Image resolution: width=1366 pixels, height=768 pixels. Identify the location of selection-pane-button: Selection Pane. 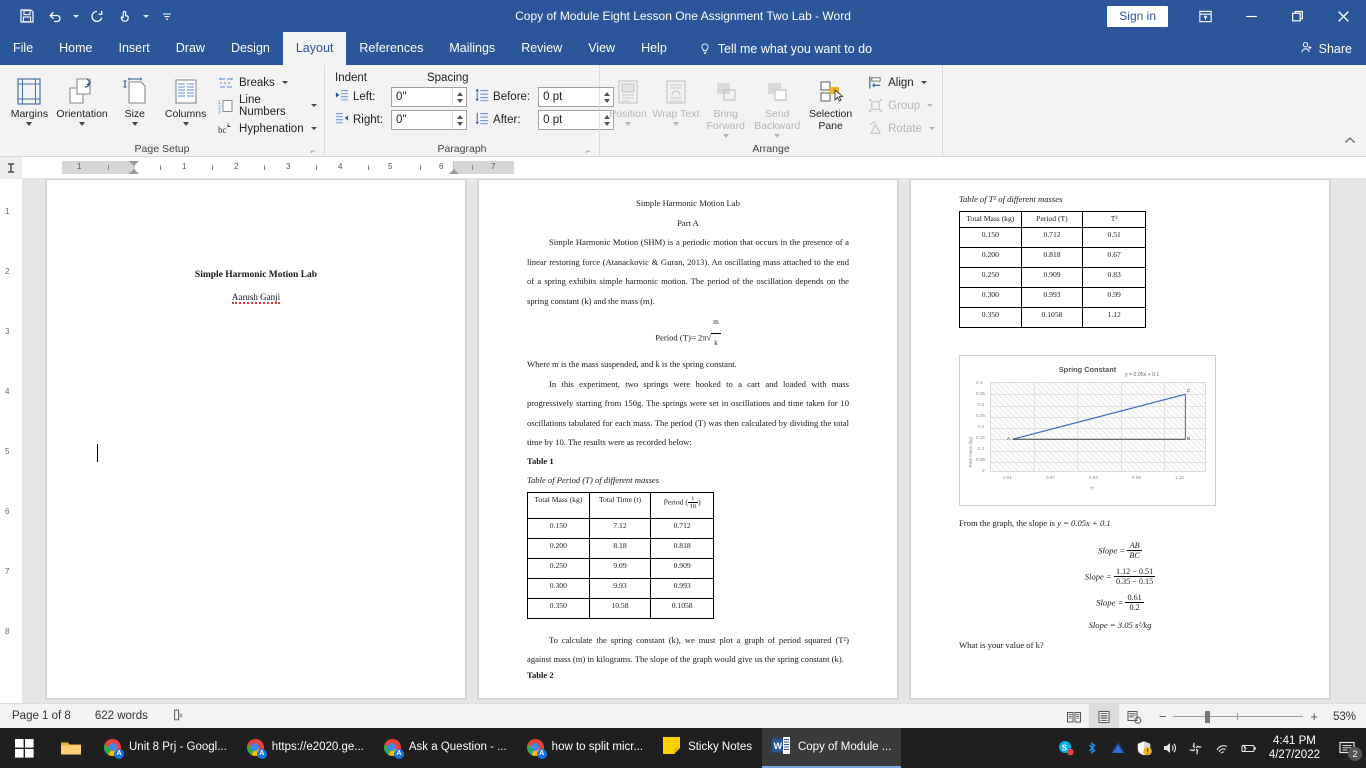
(830, 100).